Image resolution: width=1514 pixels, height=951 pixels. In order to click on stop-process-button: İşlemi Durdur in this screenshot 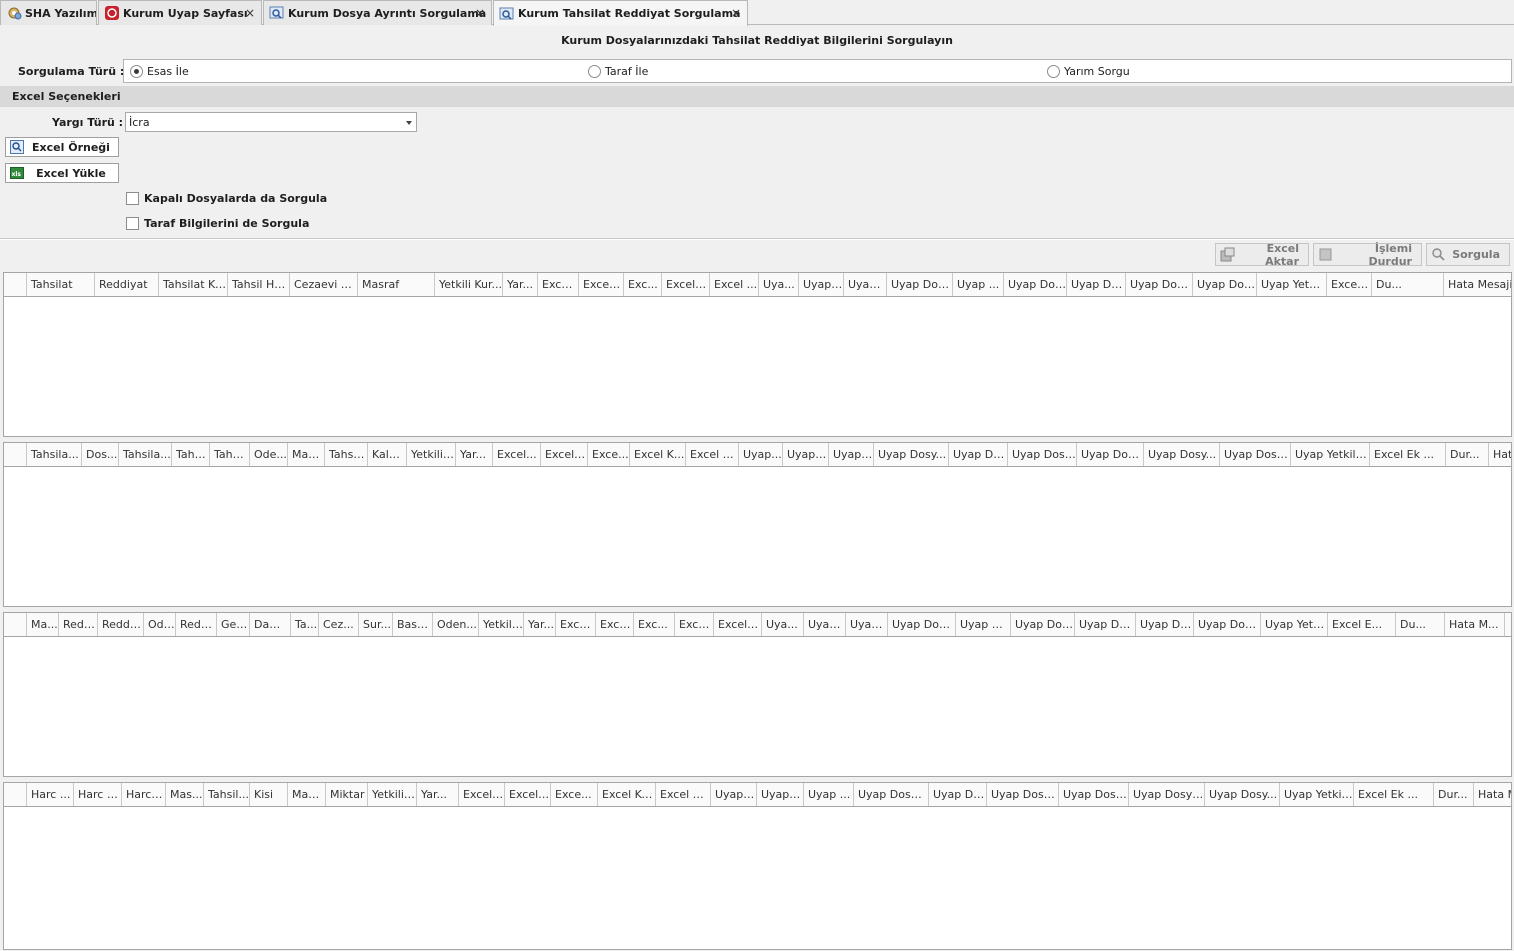, I will do `click(1367, 255)`.